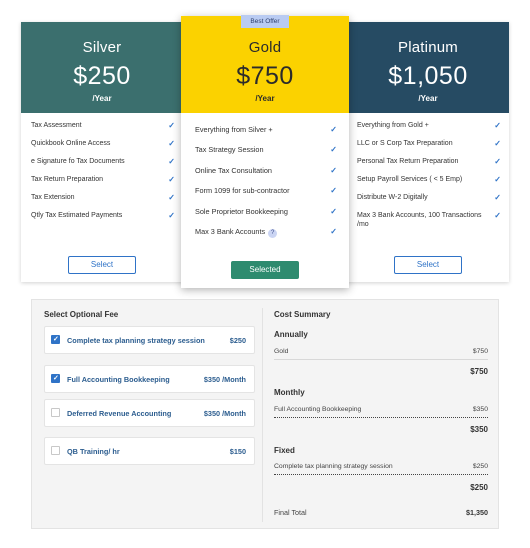  What do you see at coordinates (78, 161) in the screenshot?
I see `feature-label: e Signature fo Tax Documents` at bounding box center [78, 161].